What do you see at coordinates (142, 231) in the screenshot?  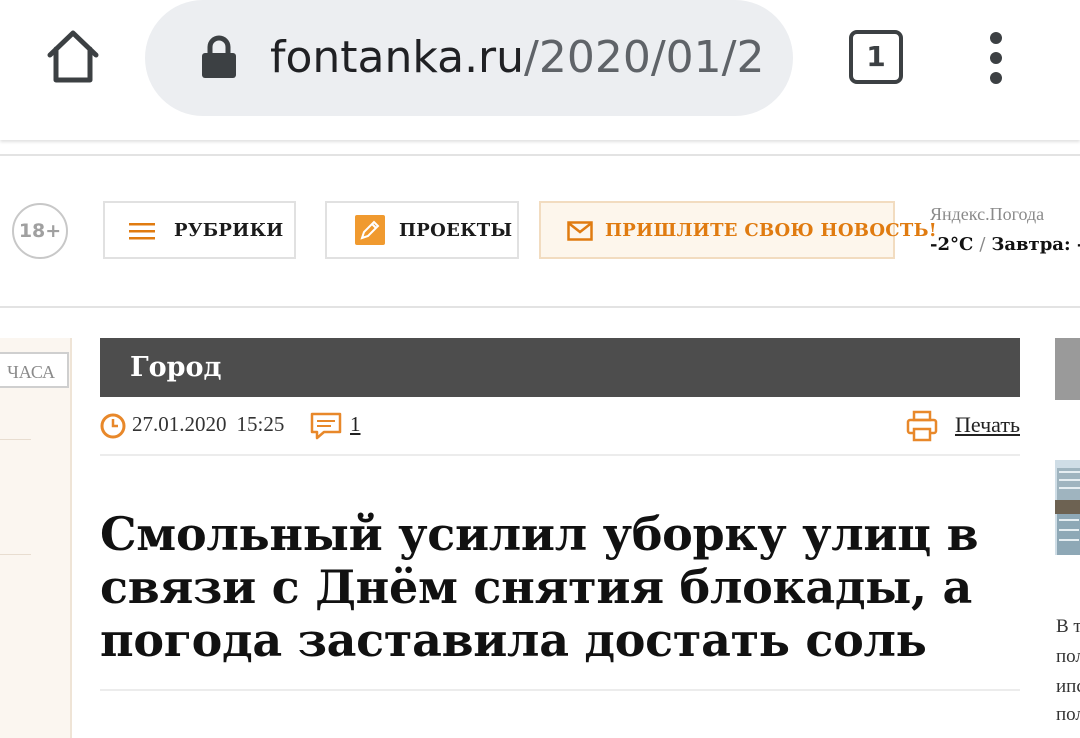 I see `hamburger-icon` at bounding box center [142, 231].